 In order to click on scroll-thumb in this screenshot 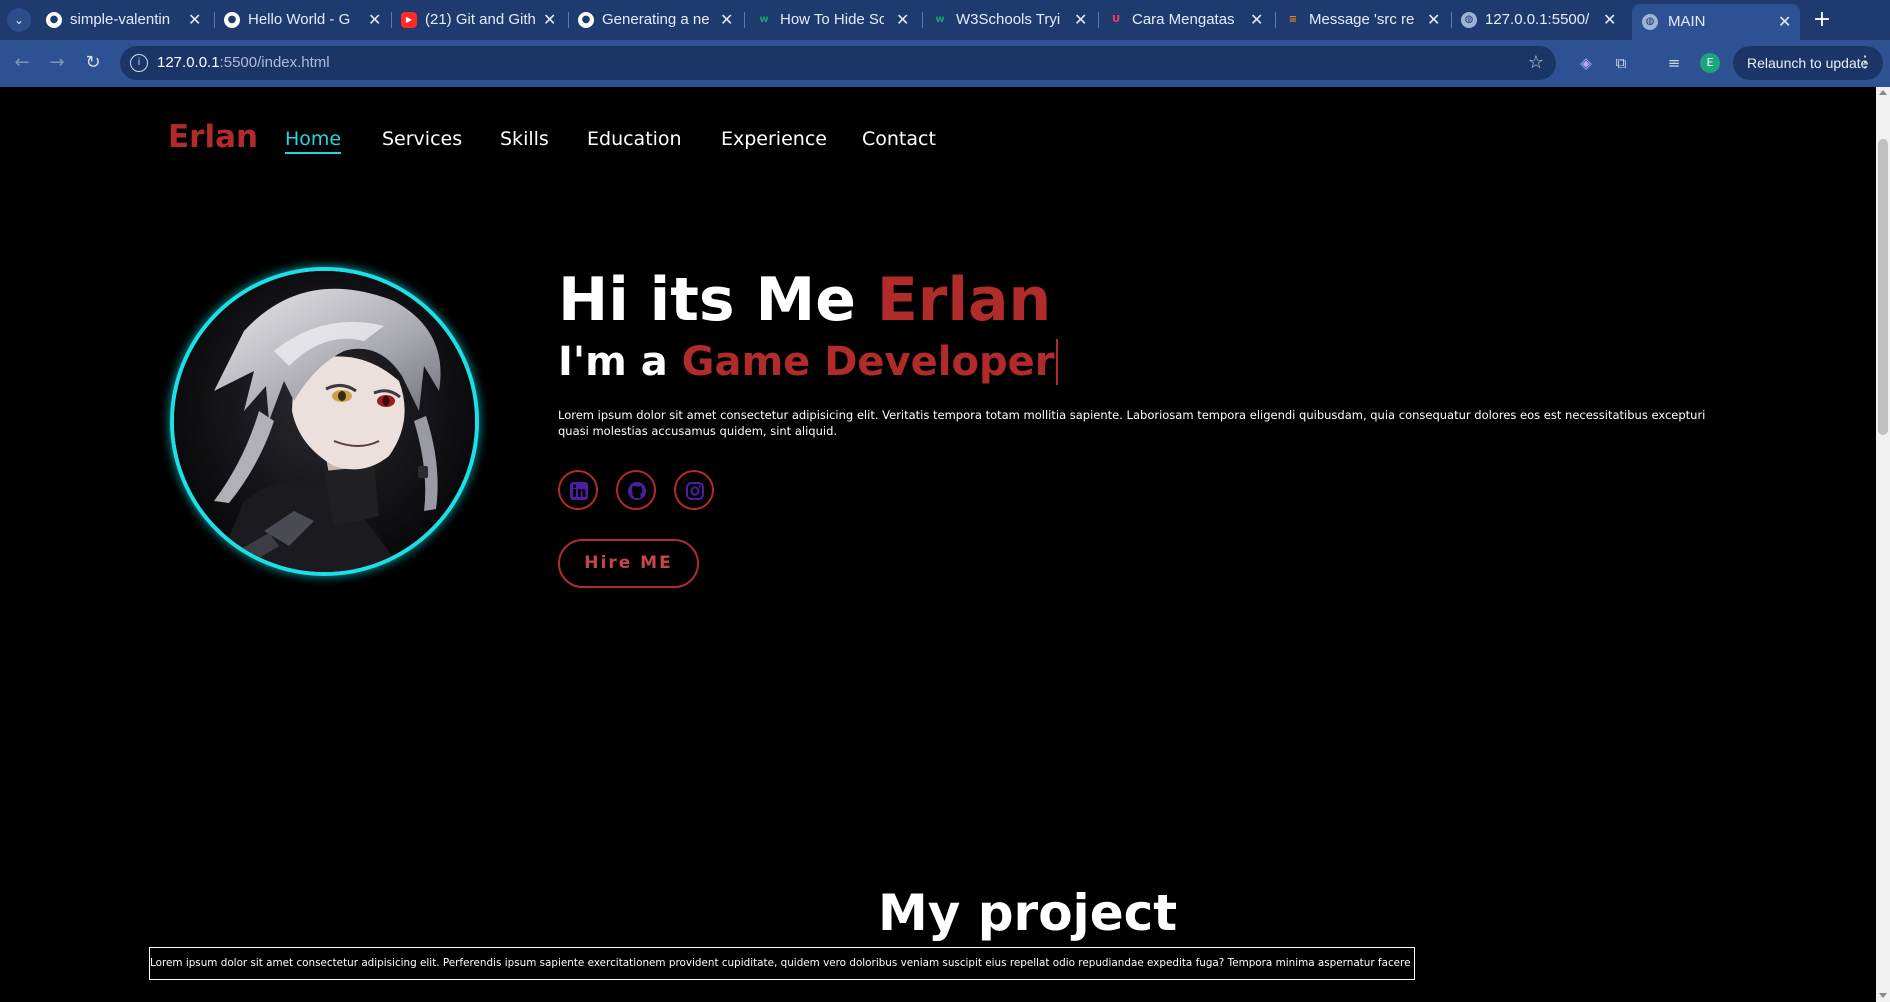, I will do `click(1883, 287)`.